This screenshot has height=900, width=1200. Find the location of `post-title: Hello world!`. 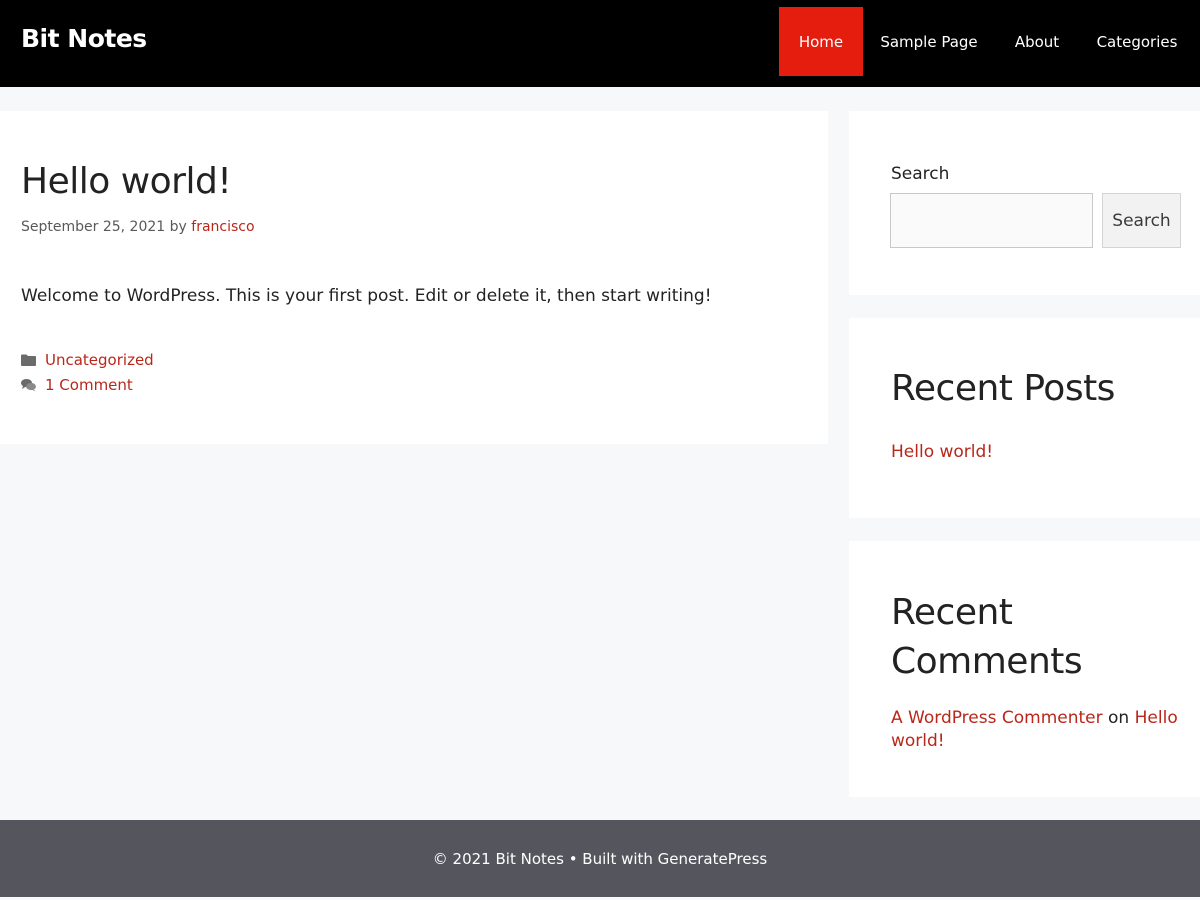

post-title: Hello world! is located at coordinates (126, 181).